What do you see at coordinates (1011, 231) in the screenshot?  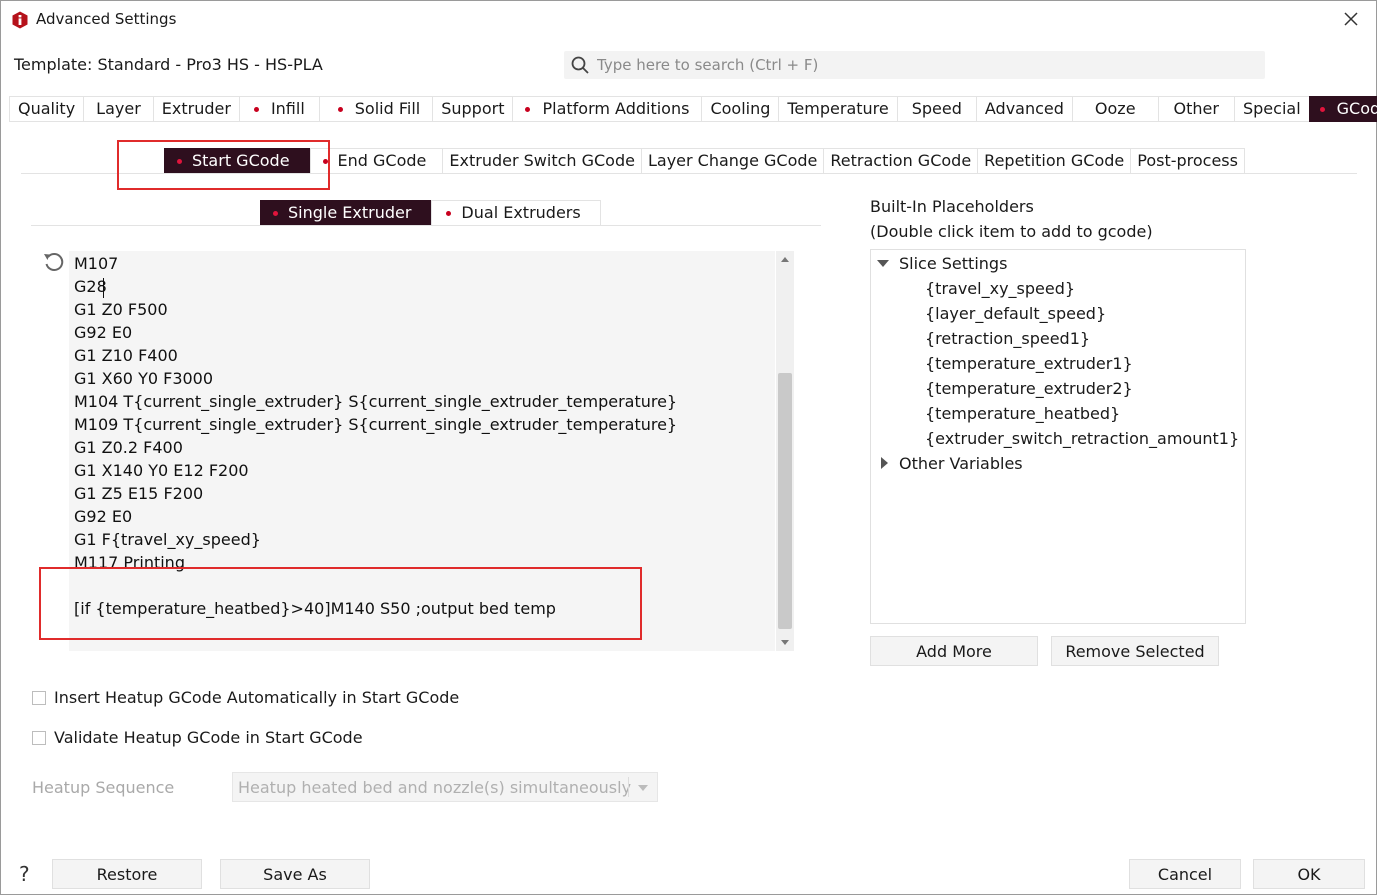 I see `placeholders-subtitle-line: (Double click item to add to gcode)` at bounding box center [1011, 231].